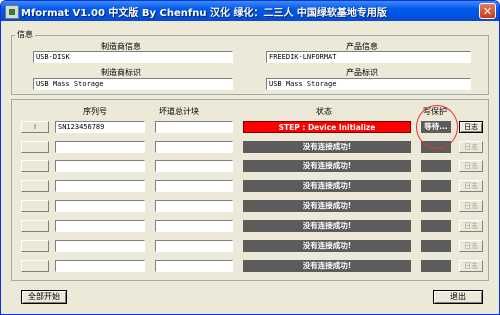  I want to click on manufacturer-id-label: 制造商标识, so click(121, 72).